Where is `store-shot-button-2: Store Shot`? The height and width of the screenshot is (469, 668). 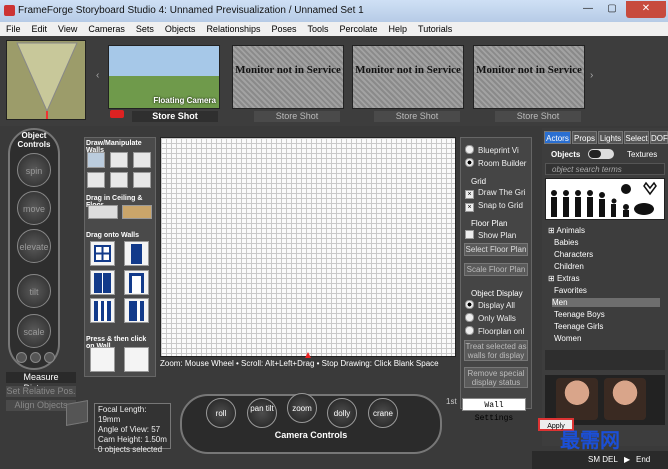 store-shot-button-2: Store Shot is located at coordinates (297, 116).